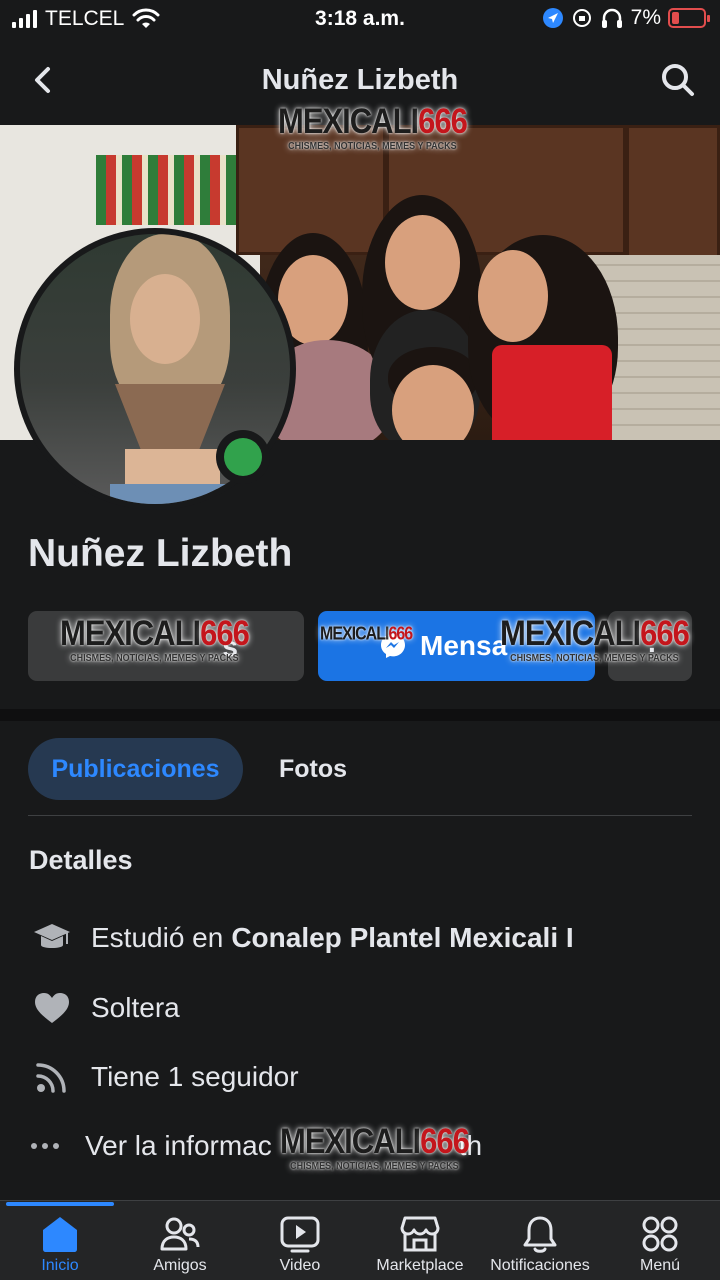 Image resolution: width=720 pixels, height=1280 pixels. What do you see at coordinates (135, 769) in the screenshot?
I see `tab-publicaciones: Publicaciones` at bounding box center [135, 769].